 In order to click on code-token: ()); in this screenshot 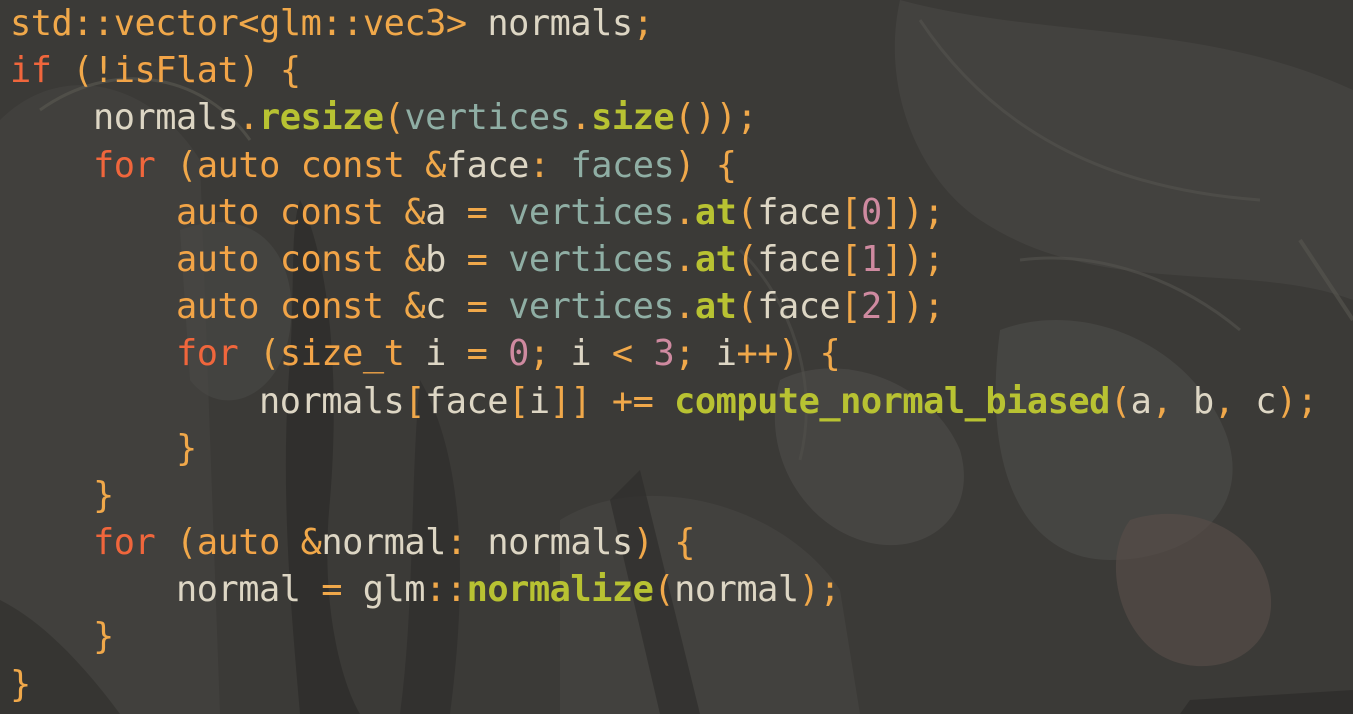, I will do `click(716, 118)`.